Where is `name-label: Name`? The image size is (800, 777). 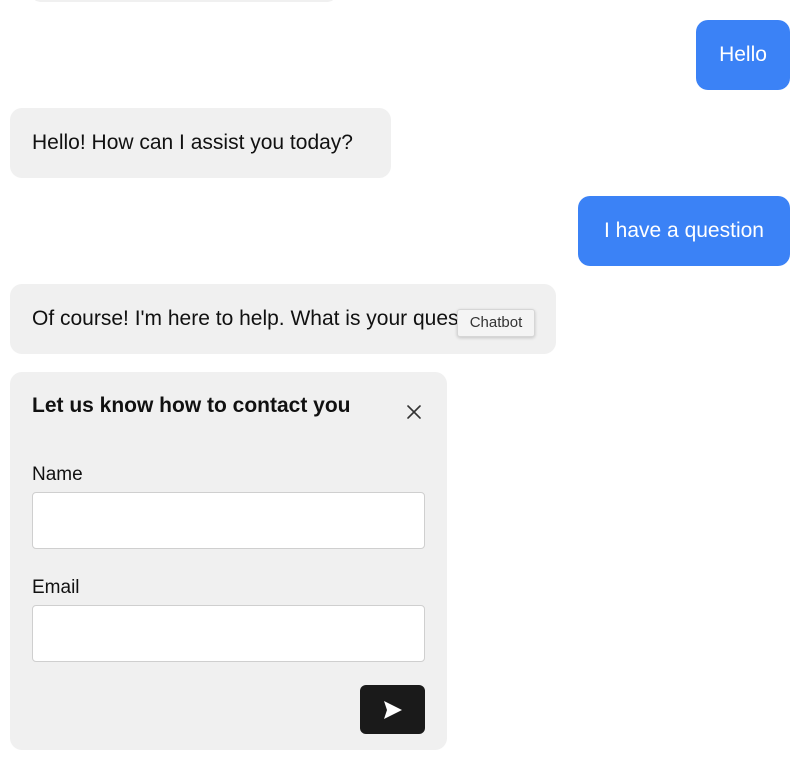
name-label: Name is located at coordinates (57, 474).